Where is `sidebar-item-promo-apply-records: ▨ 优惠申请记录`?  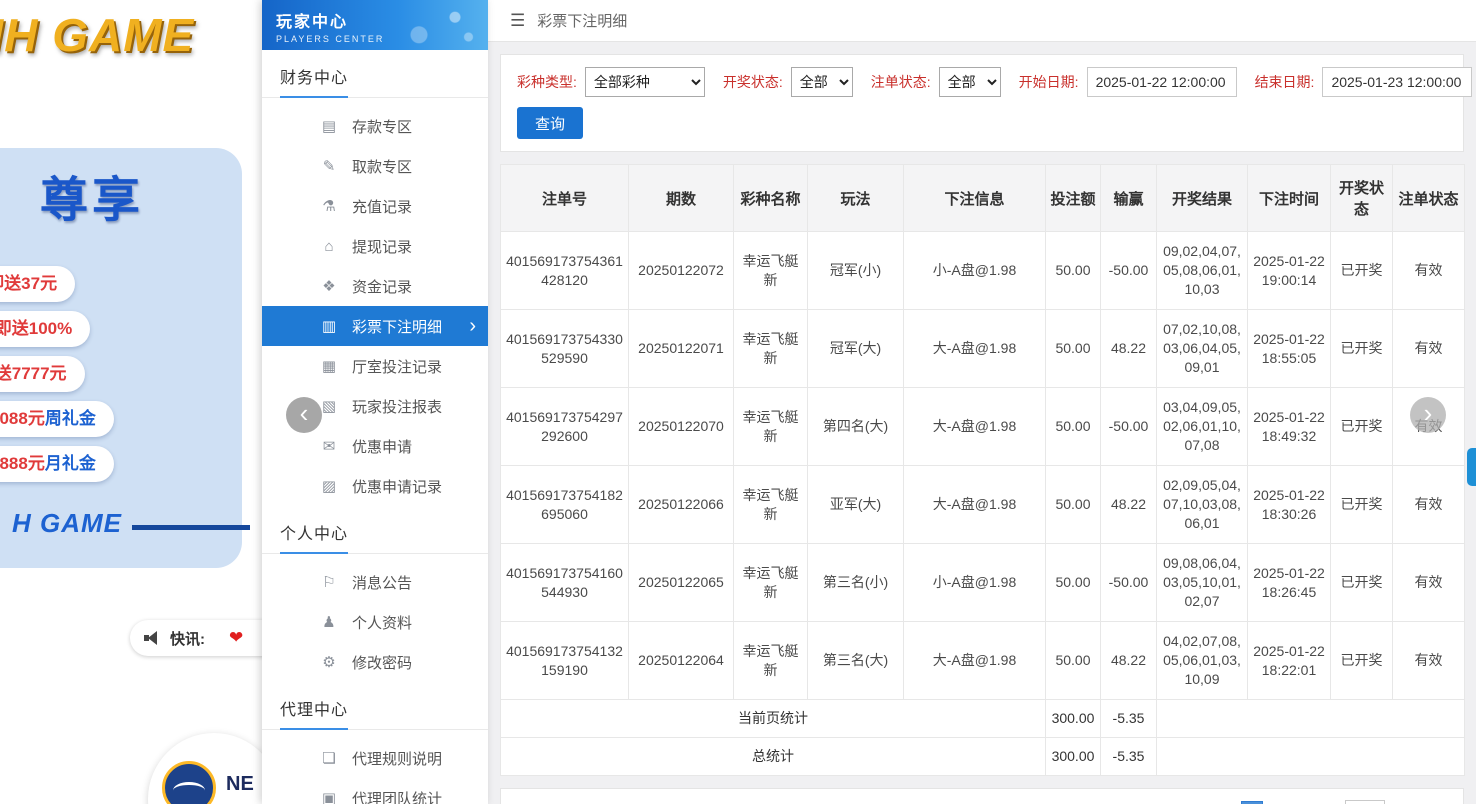
sidebar-item-promo-apply-records: ▨ 优惠申请记录 is located at coordinates (375, 486).